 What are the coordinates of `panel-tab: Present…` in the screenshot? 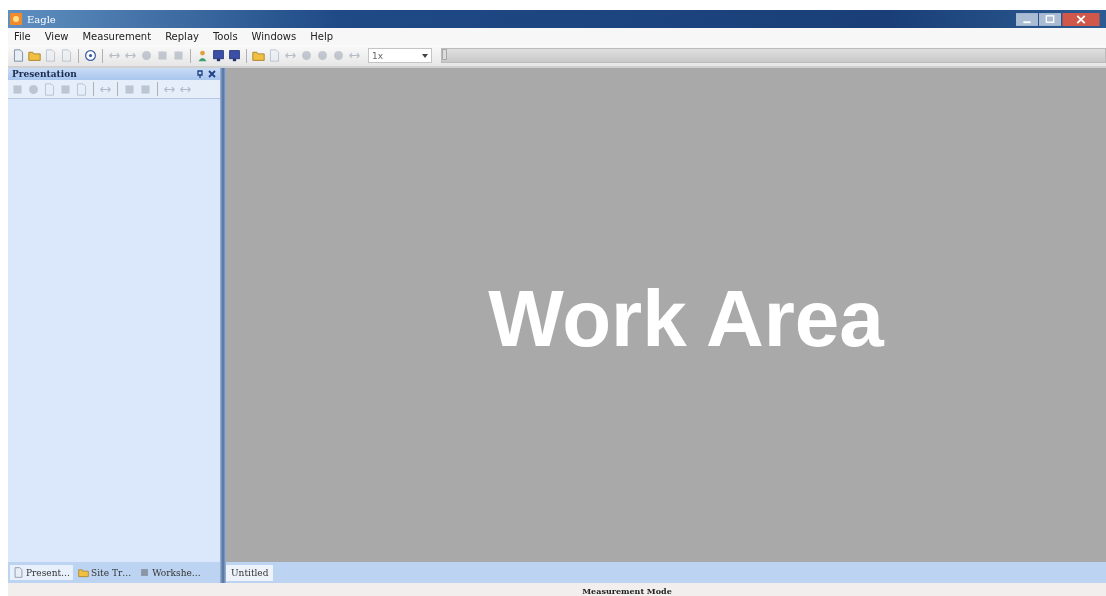 It's located at (42, 572).